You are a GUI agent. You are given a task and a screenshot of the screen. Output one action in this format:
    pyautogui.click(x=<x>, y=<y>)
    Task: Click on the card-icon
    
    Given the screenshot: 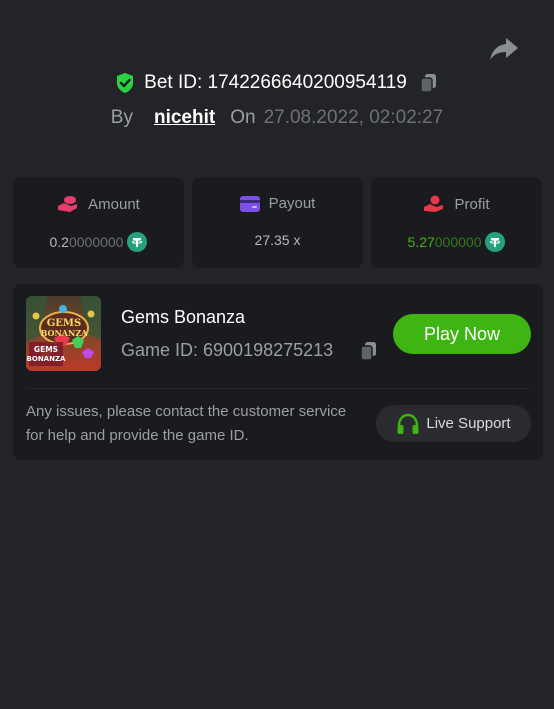 What is the action you would take?
    pyautogui.click(x=249, y=203)
    